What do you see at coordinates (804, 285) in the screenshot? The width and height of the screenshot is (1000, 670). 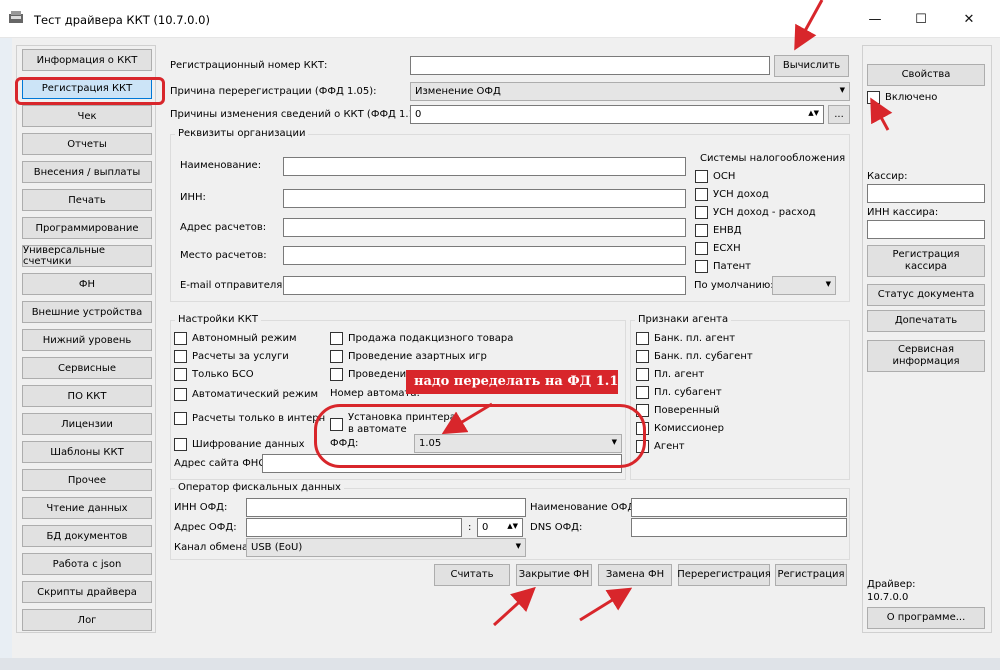 I see `tax-default-select: ▼` at bounding box center [804, 285].